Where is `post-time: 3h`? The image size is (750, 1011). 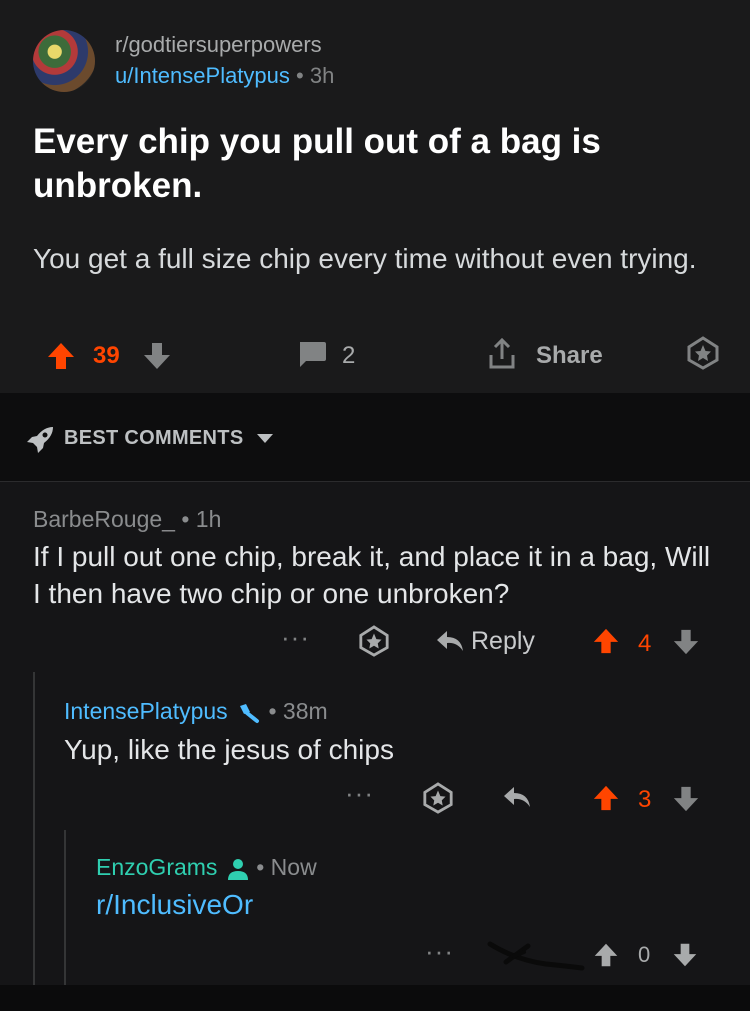 post-time: 3h is located at coordinates (322, 75).